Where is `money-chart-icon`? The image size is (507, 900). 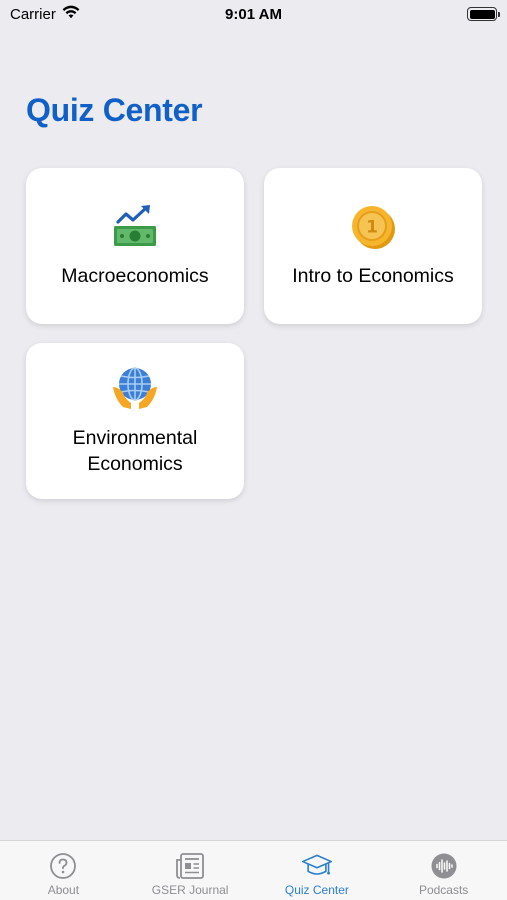
money-chart-icon is located at coordinates (135, 227).